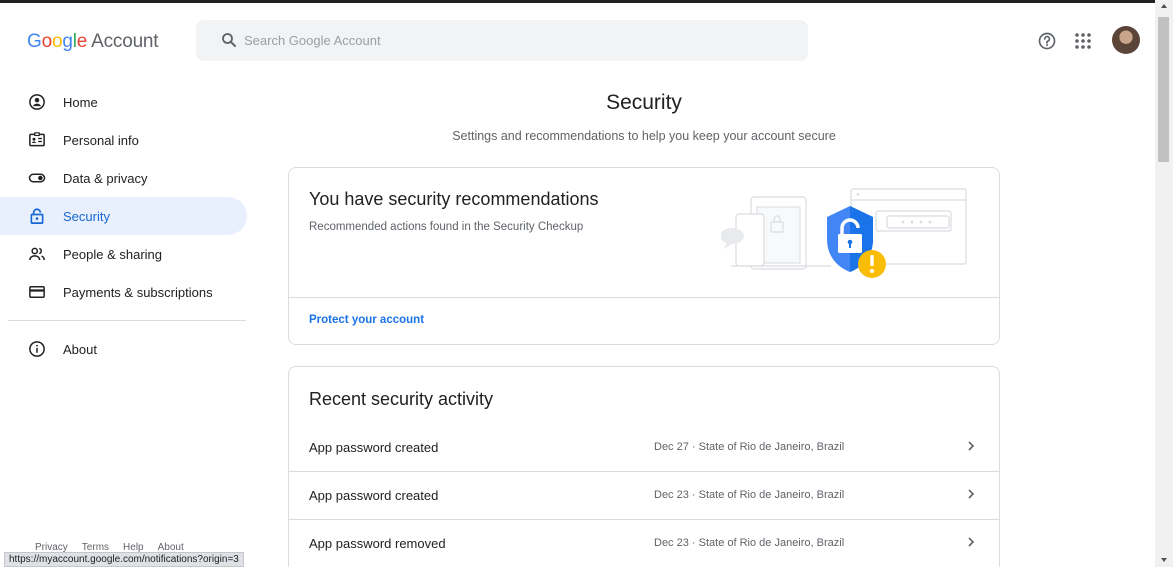  I want to click on sidebar-item-data-privacy: Data & privacy, so click(123, 178).